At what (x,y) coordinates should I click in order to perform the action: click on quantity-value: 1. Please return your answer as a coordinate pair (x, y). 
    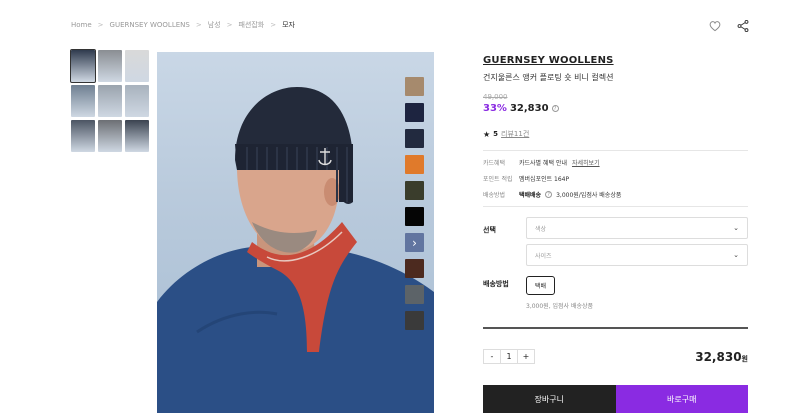
    Looking at the image, I should click on (509, 356).